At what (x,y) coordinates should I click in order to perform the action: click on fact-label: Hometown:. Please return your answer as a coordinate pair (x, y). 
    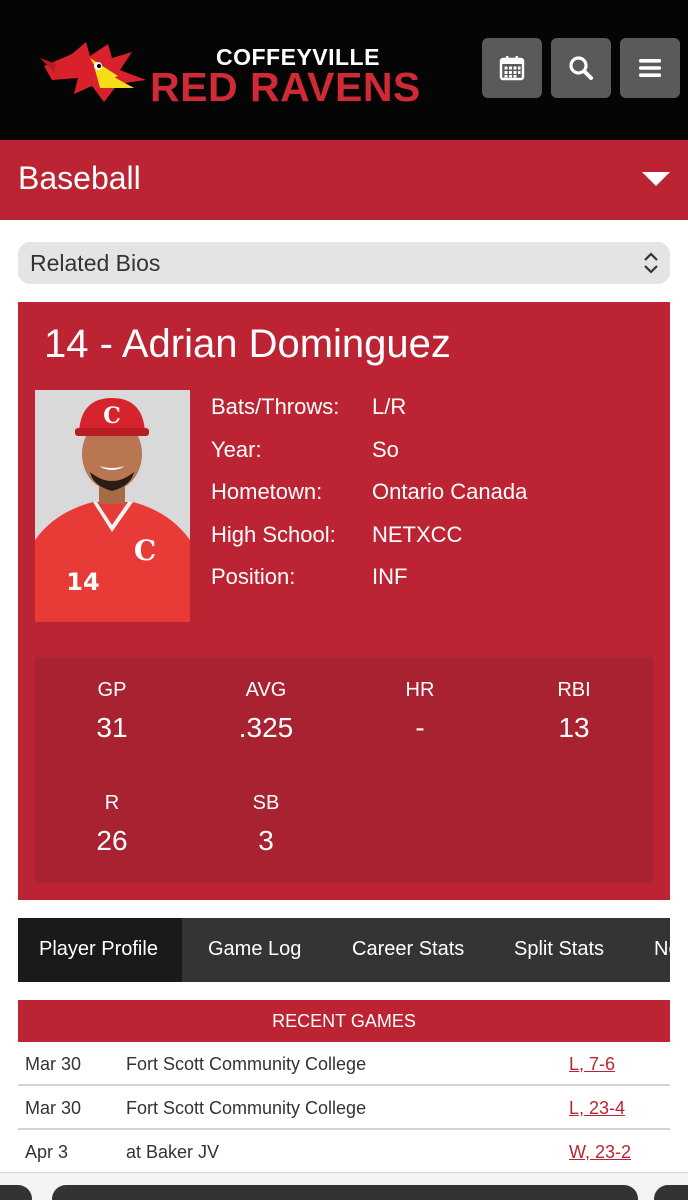
    Looking at the image, I should click on (267, 491).